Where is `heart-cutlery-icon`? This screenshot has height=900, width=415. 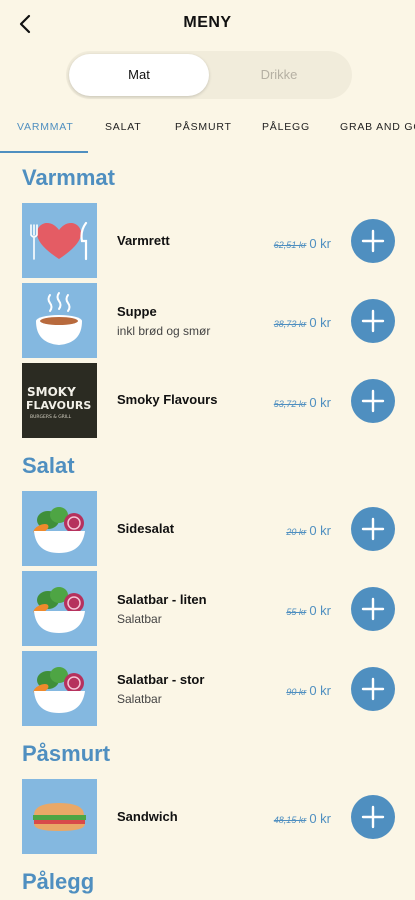
heart-cutlery-icon is located at coordinates (59, 241).